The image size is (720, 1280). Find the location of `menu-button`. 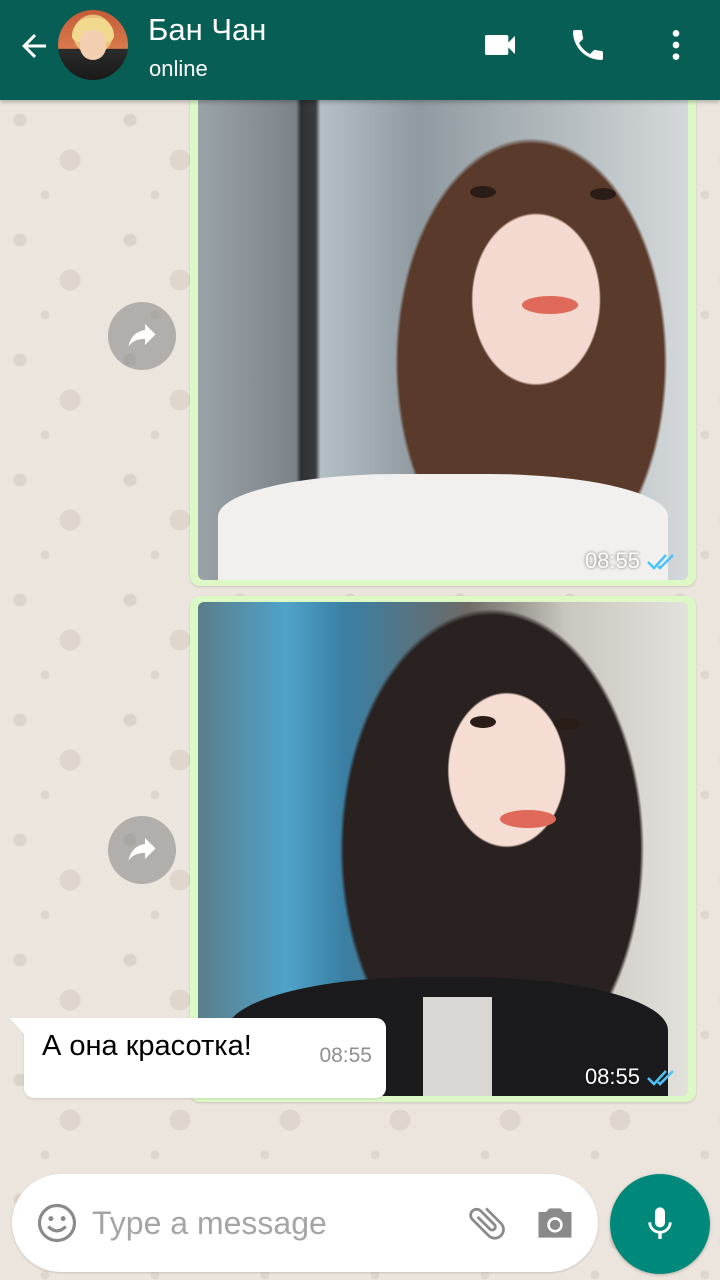

menu-button is located at coordinates (676, 45).